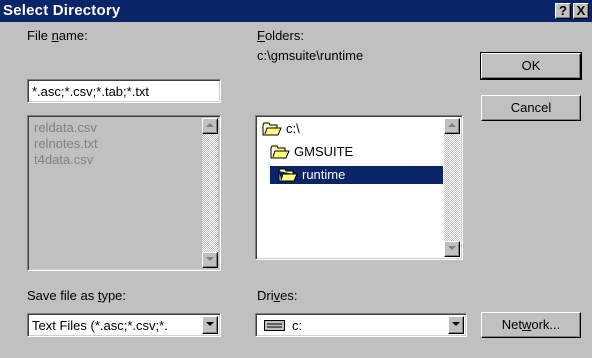 The image size is (592, 358). I want to click on folder-item-label: GMSUITE, so click(324, 151).